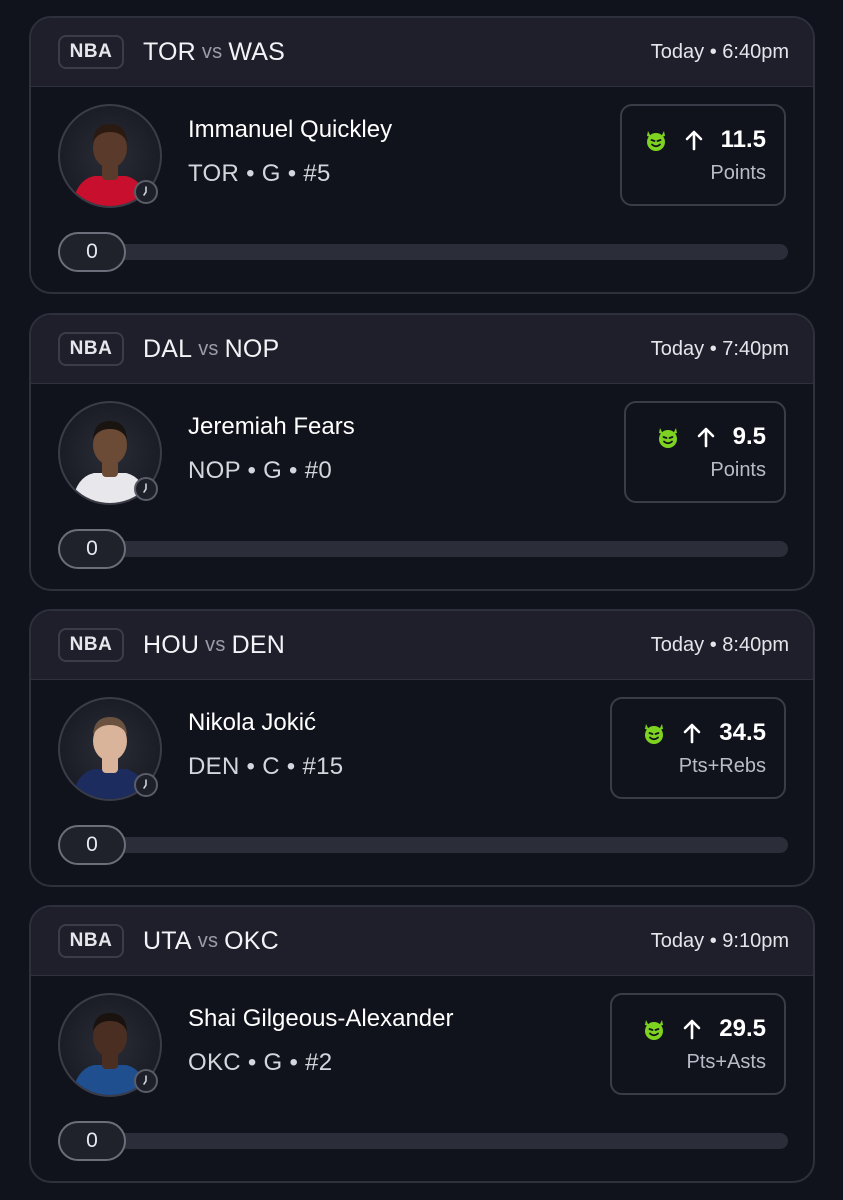 This screenshot has width=843, height=1200. Describe the element at coordinates (259, 173) in the screenshot. I see `player-meta: TOR • G • #5` at that location.